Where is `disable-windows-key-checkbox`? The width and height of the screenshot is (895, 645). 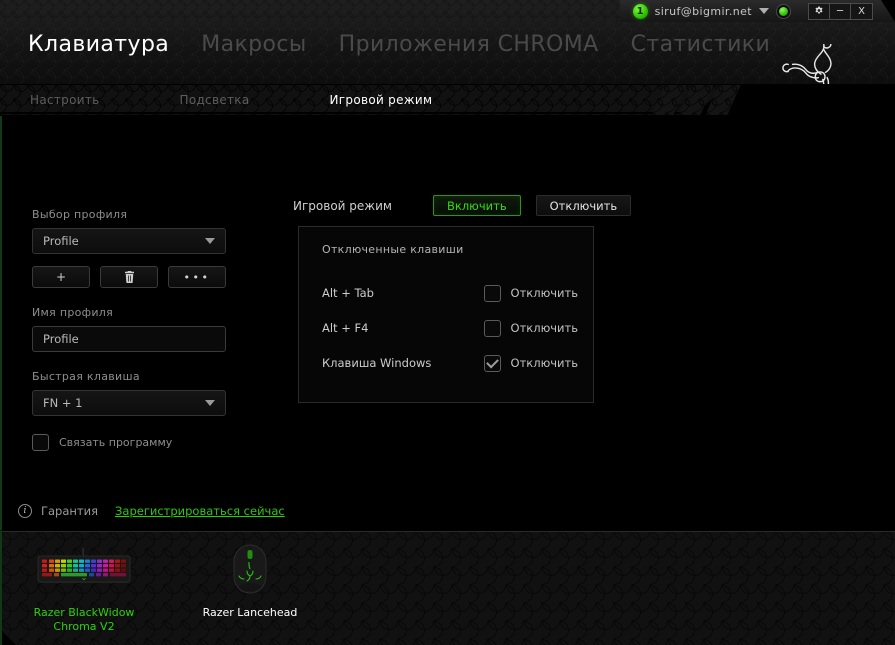
disable-windows-key-checkbox is located at coordinates (492, 363).